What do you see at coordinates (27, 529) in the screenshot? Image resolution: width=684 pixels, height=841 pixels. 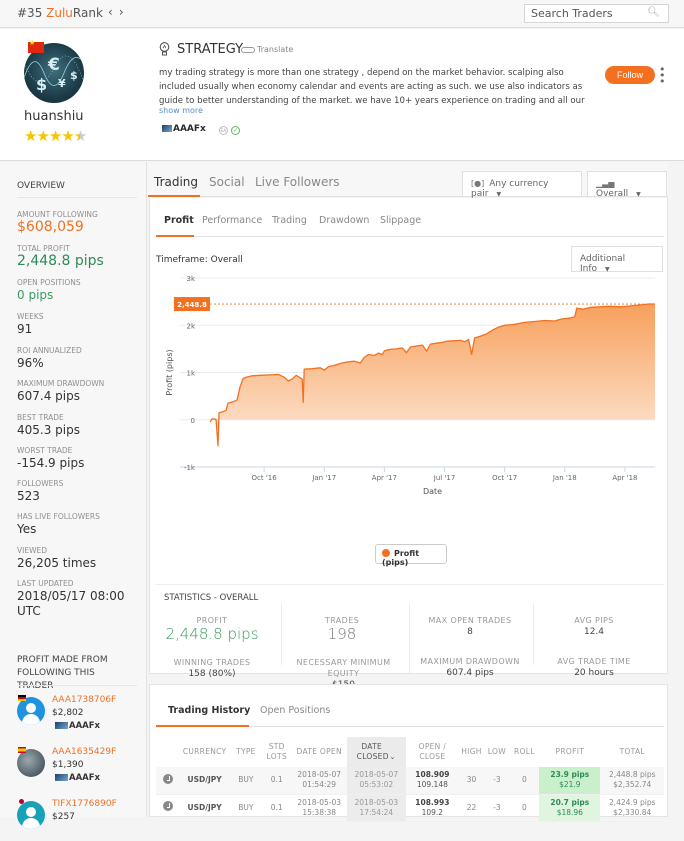 I see `stat-value: Yes` at bounding box center [27, 529].